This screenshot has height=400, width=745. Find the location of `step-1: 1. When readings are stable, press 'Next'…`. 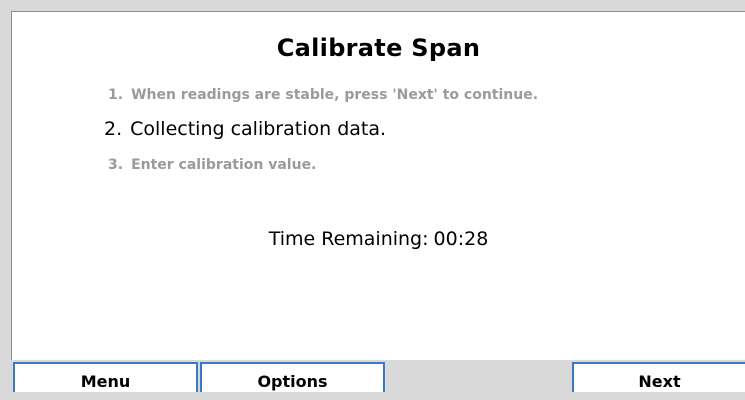

step-1: 1. When readings are stable, press 'Next'… is located at coordinates (323, 95).